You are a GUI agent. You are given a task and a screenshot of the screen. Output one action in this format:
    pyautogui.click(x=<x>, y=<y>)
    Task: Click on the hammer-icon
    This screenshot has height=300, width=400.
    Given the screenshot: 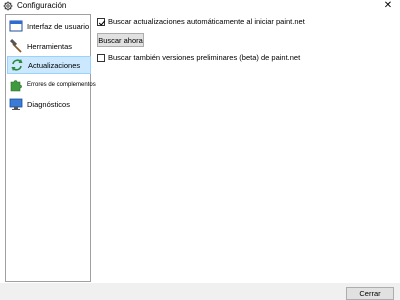 What is the action you would take?
    pyautogui.click(x=16, y=45)
    